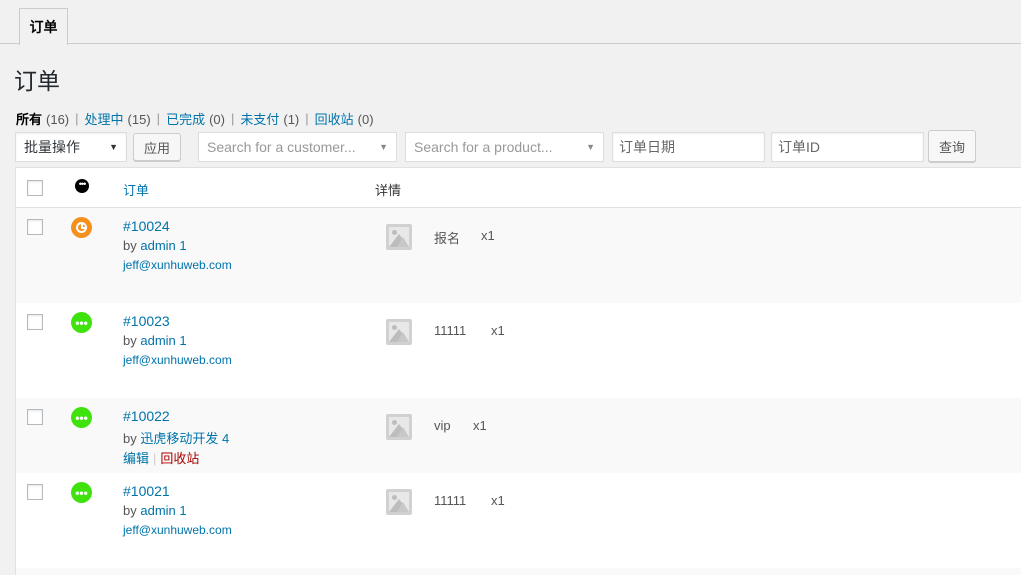  I want to click on table-row, so click(518, 571).